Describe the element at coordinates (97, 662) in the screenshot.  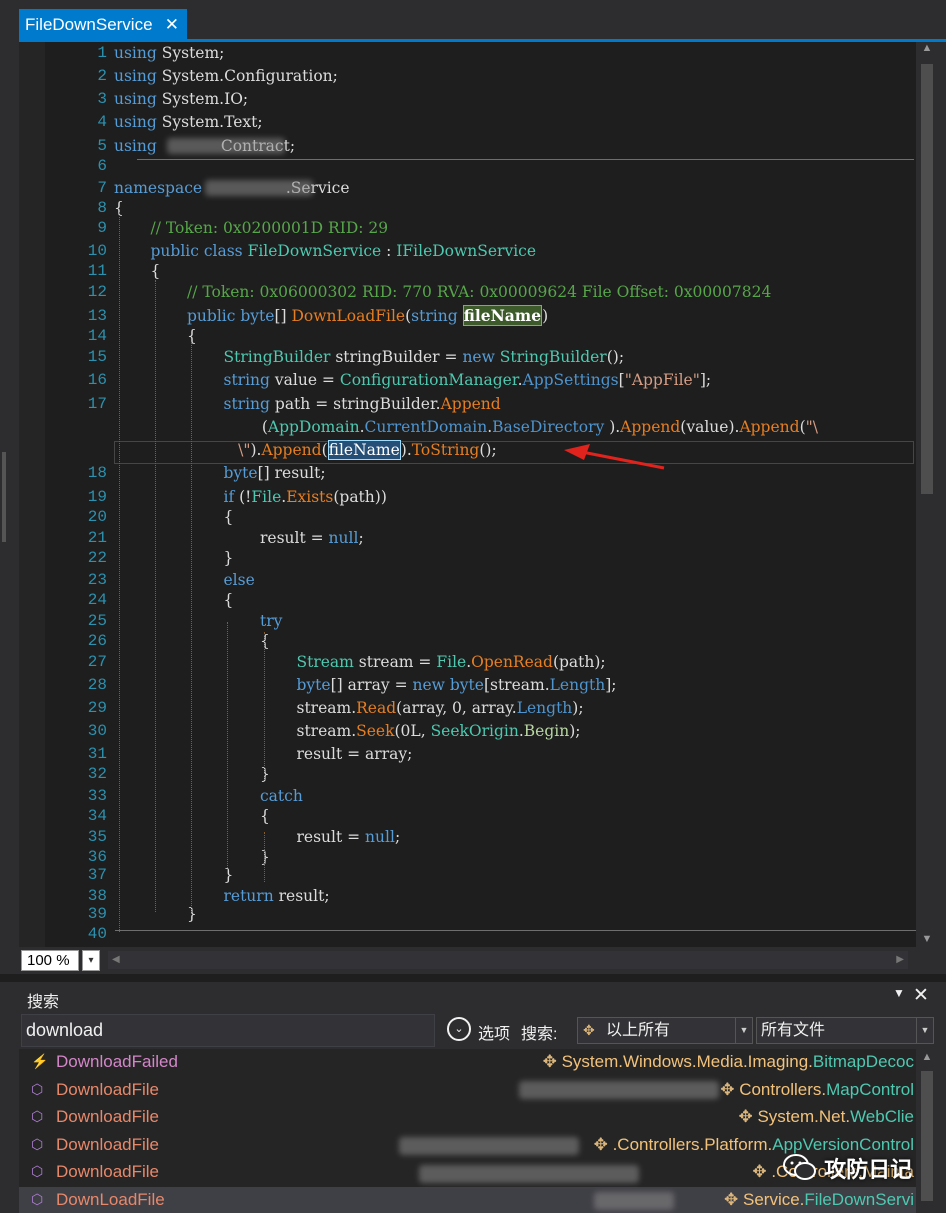
I see `line-number: 27` at that location.